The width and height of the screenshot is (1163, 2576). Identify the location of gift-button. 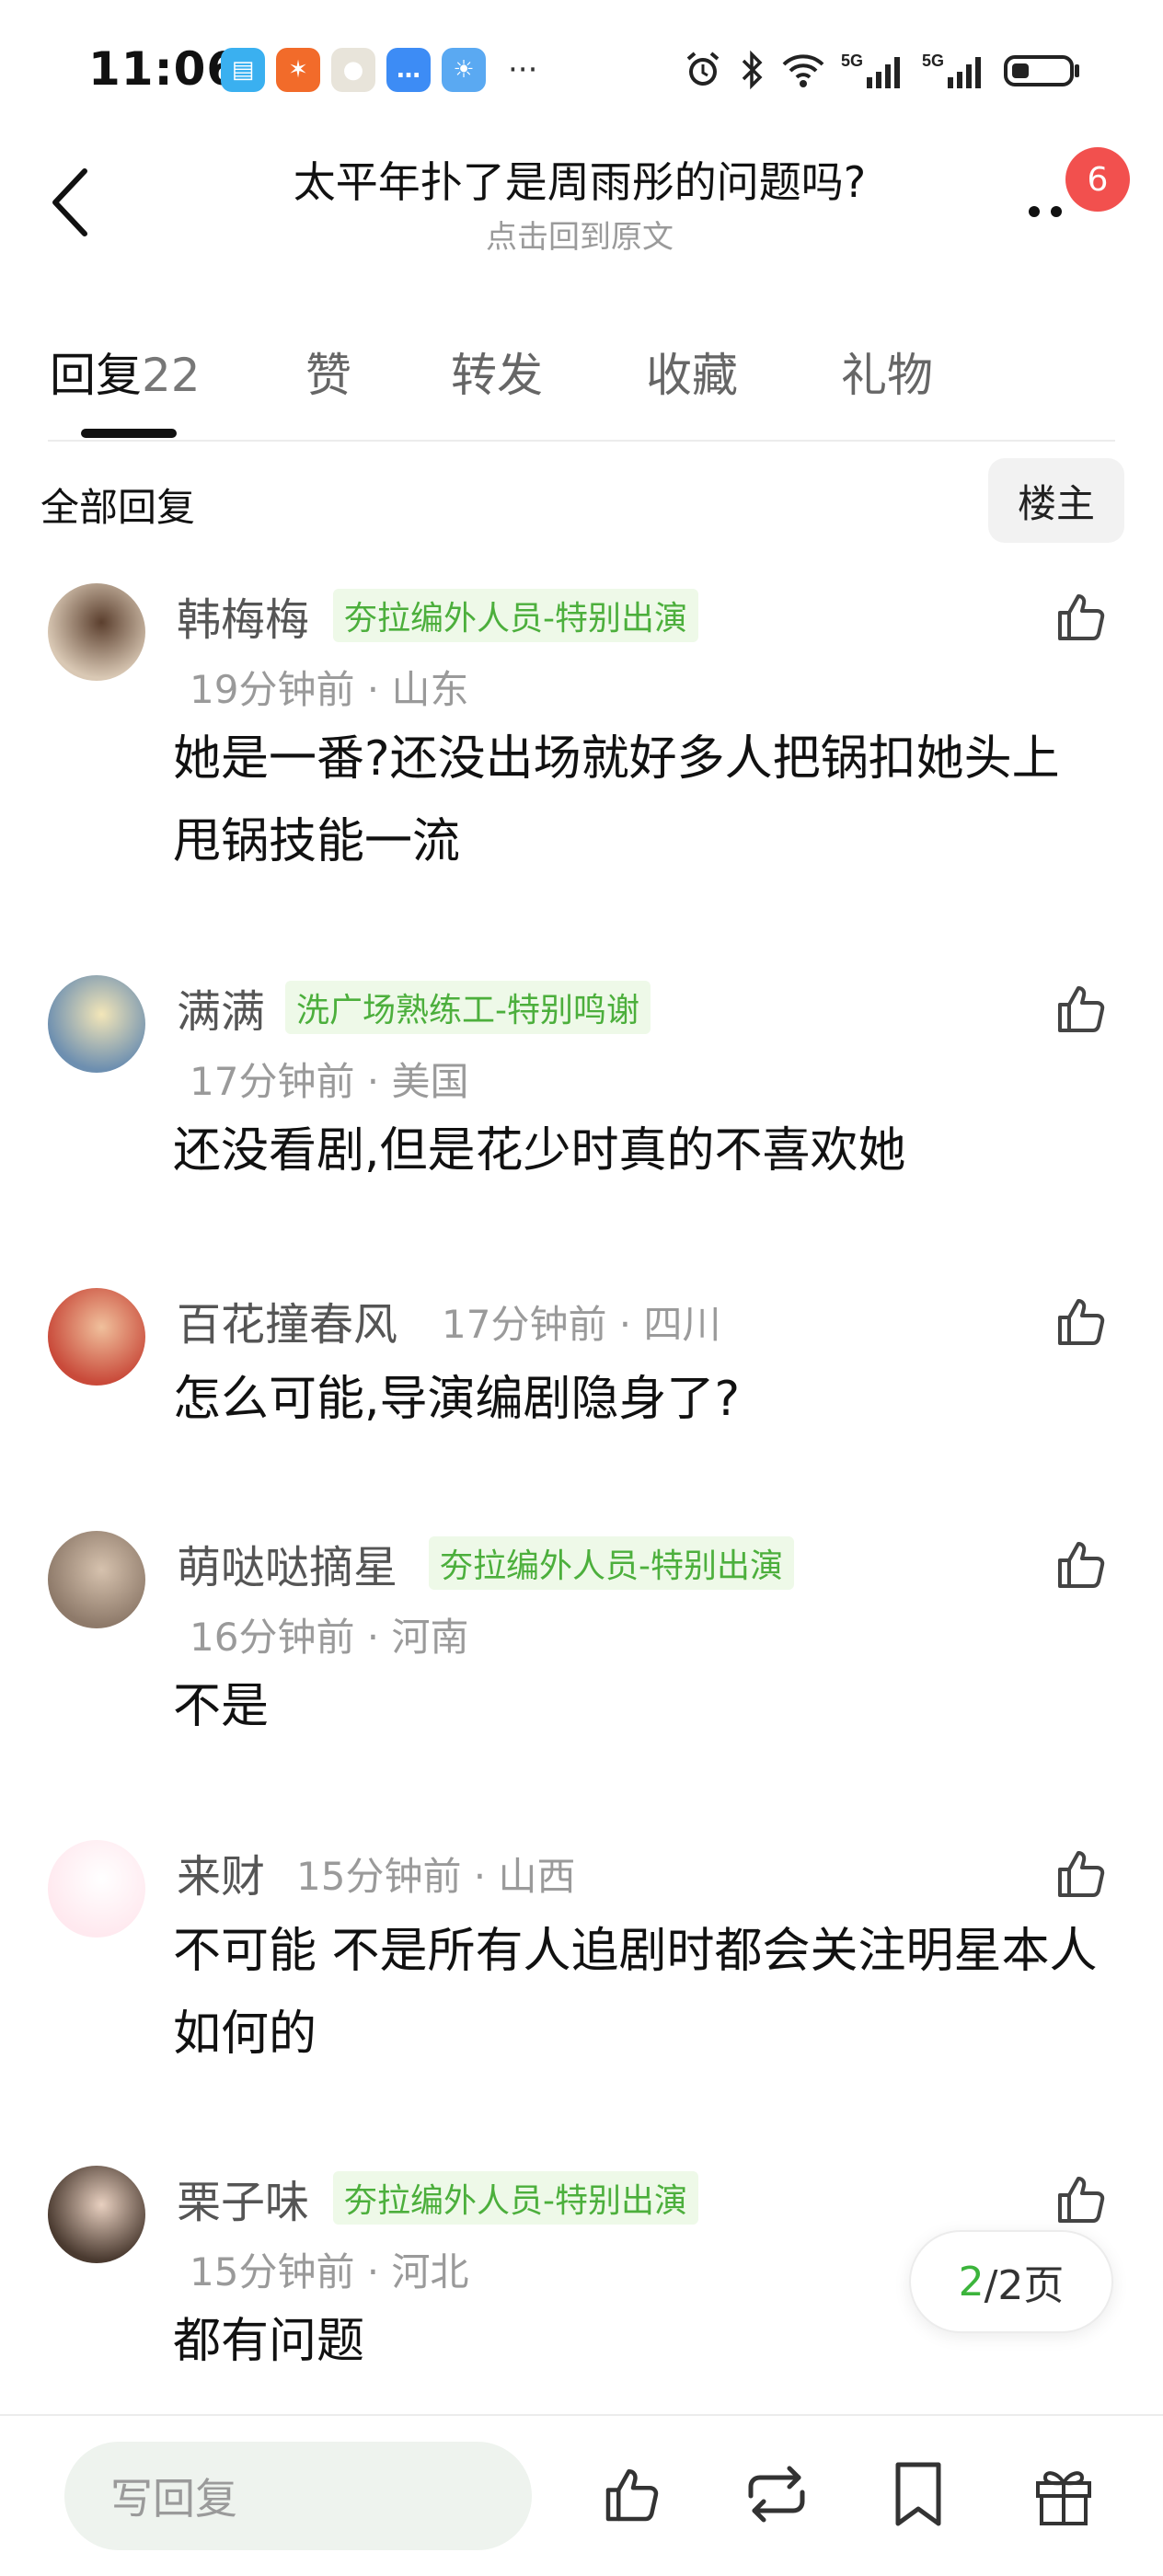
(1064, 2494).